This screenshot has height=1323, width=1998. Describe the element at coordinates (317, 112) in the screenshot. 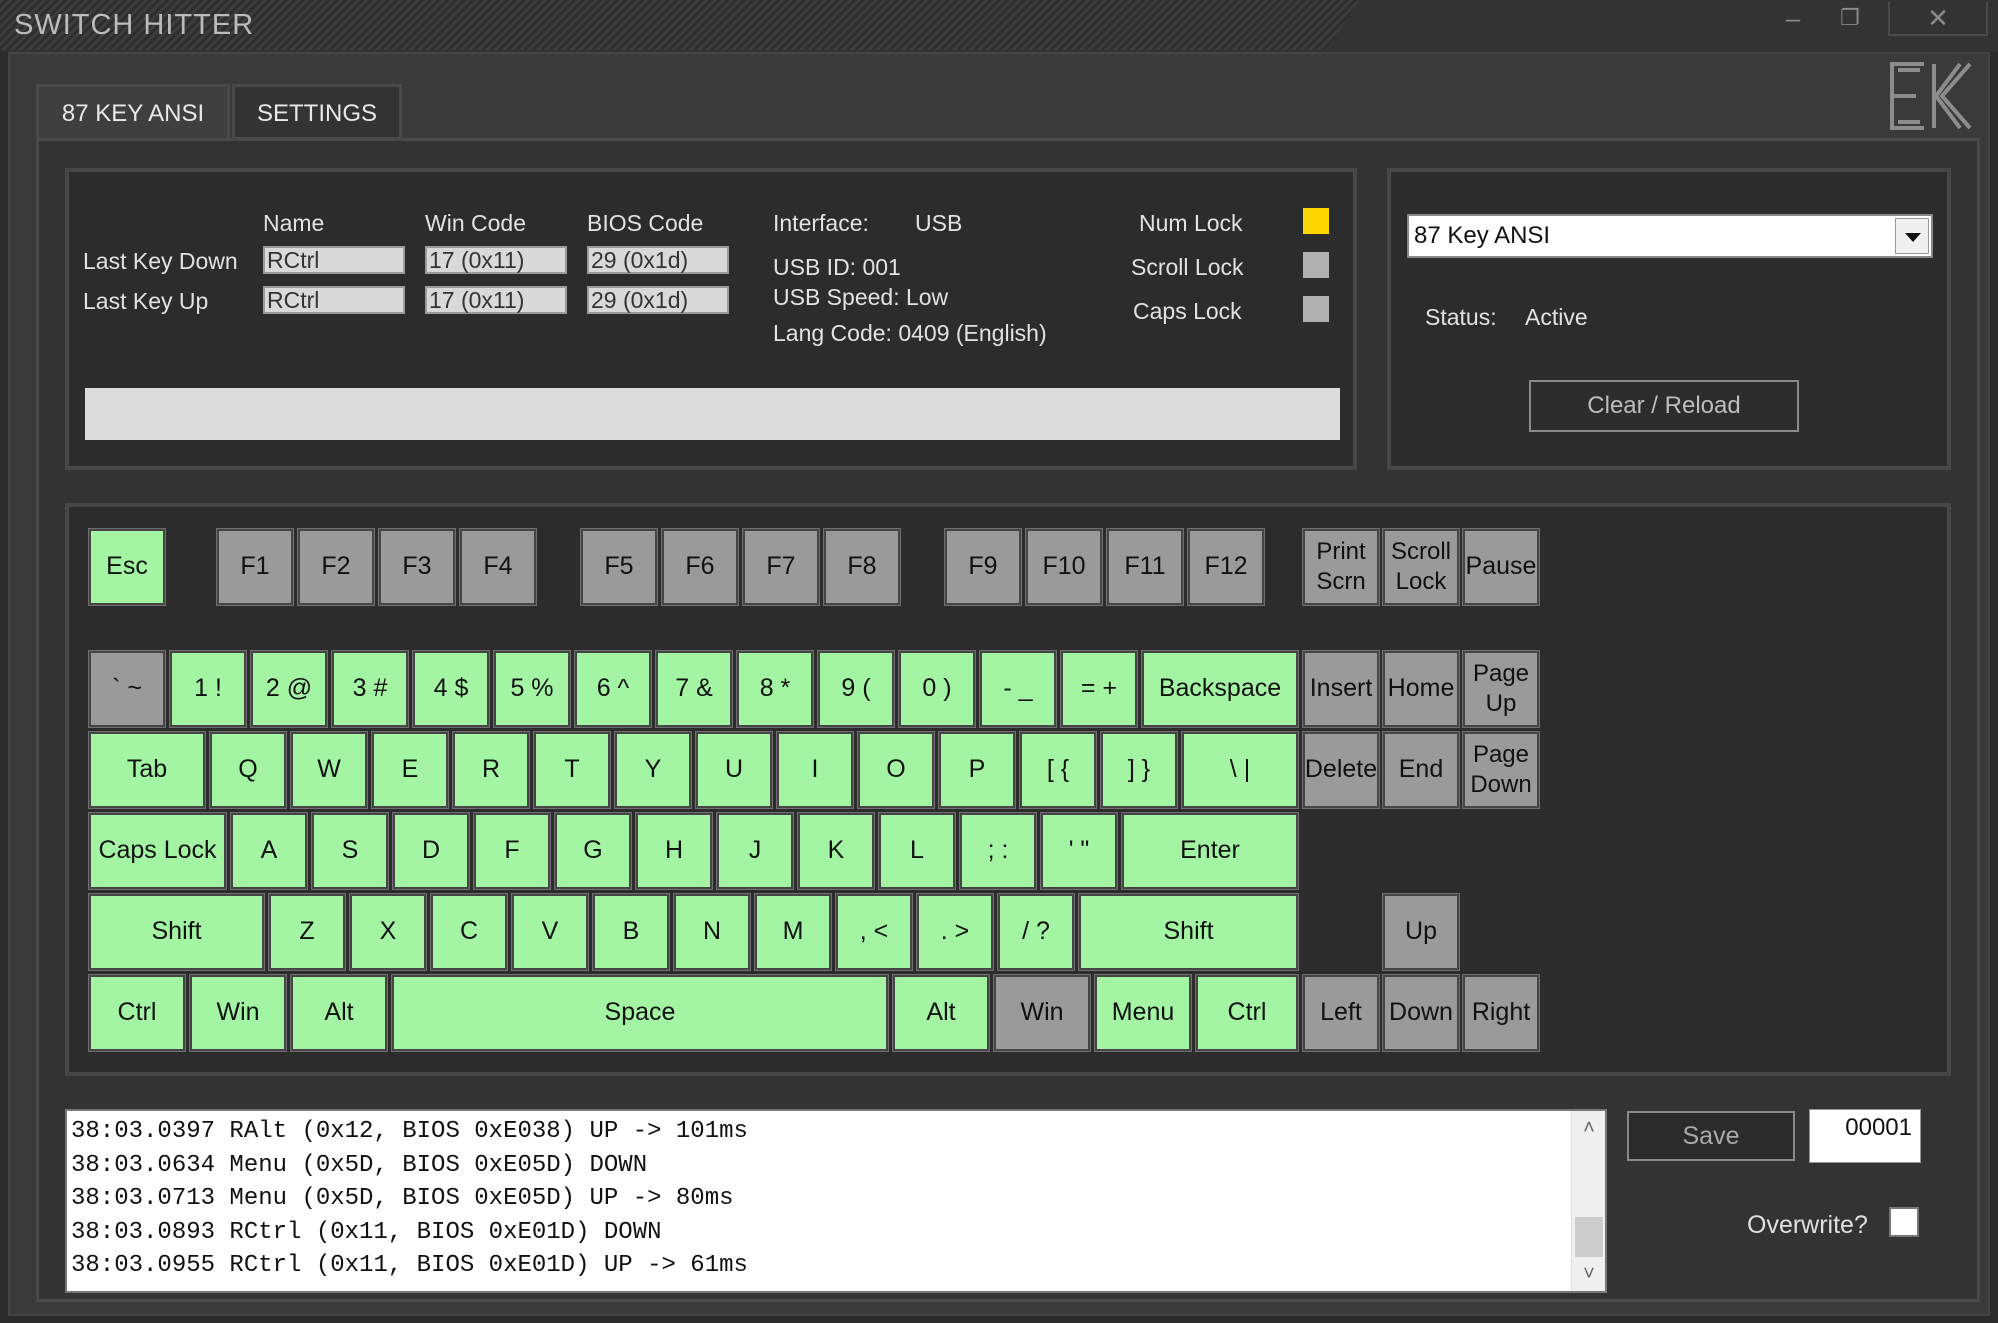

I see `tab-settings: SETTINGS` at that location.